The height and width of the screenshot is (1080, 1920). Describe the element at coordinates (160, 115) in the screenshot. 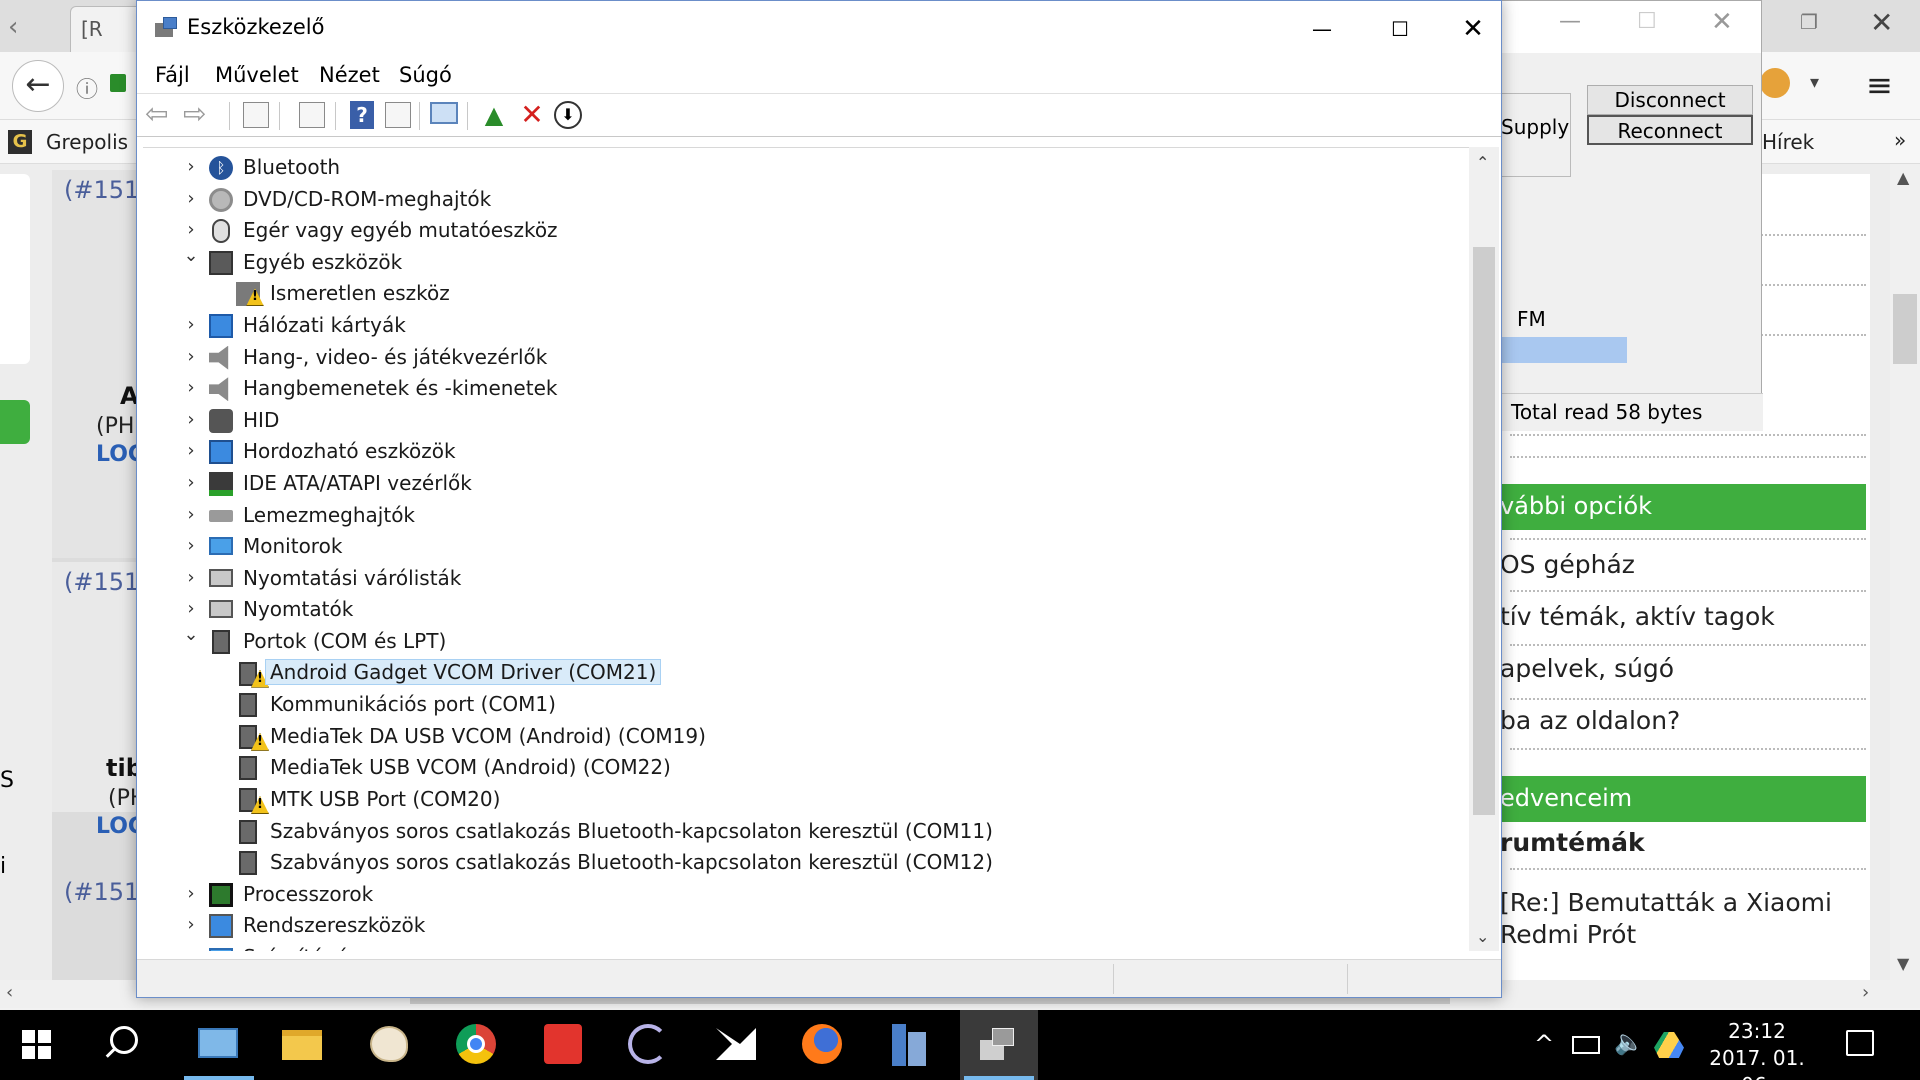

I see `back-arrow-icon: ⇦` at that location.